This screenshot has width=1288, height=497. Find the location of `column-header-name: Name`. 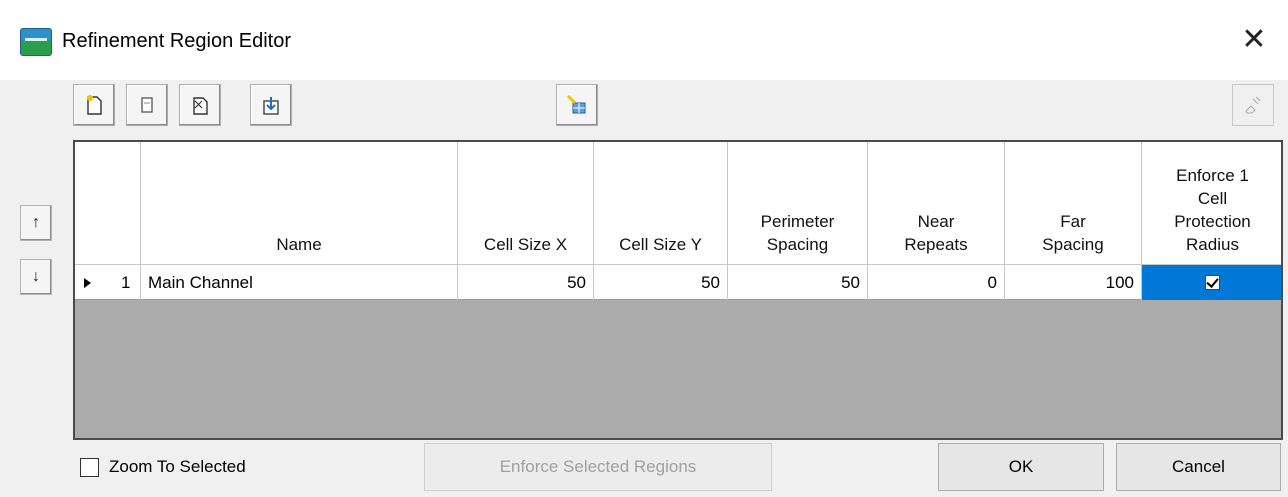

column-header-name: Name is located at coordinates (299, 203).